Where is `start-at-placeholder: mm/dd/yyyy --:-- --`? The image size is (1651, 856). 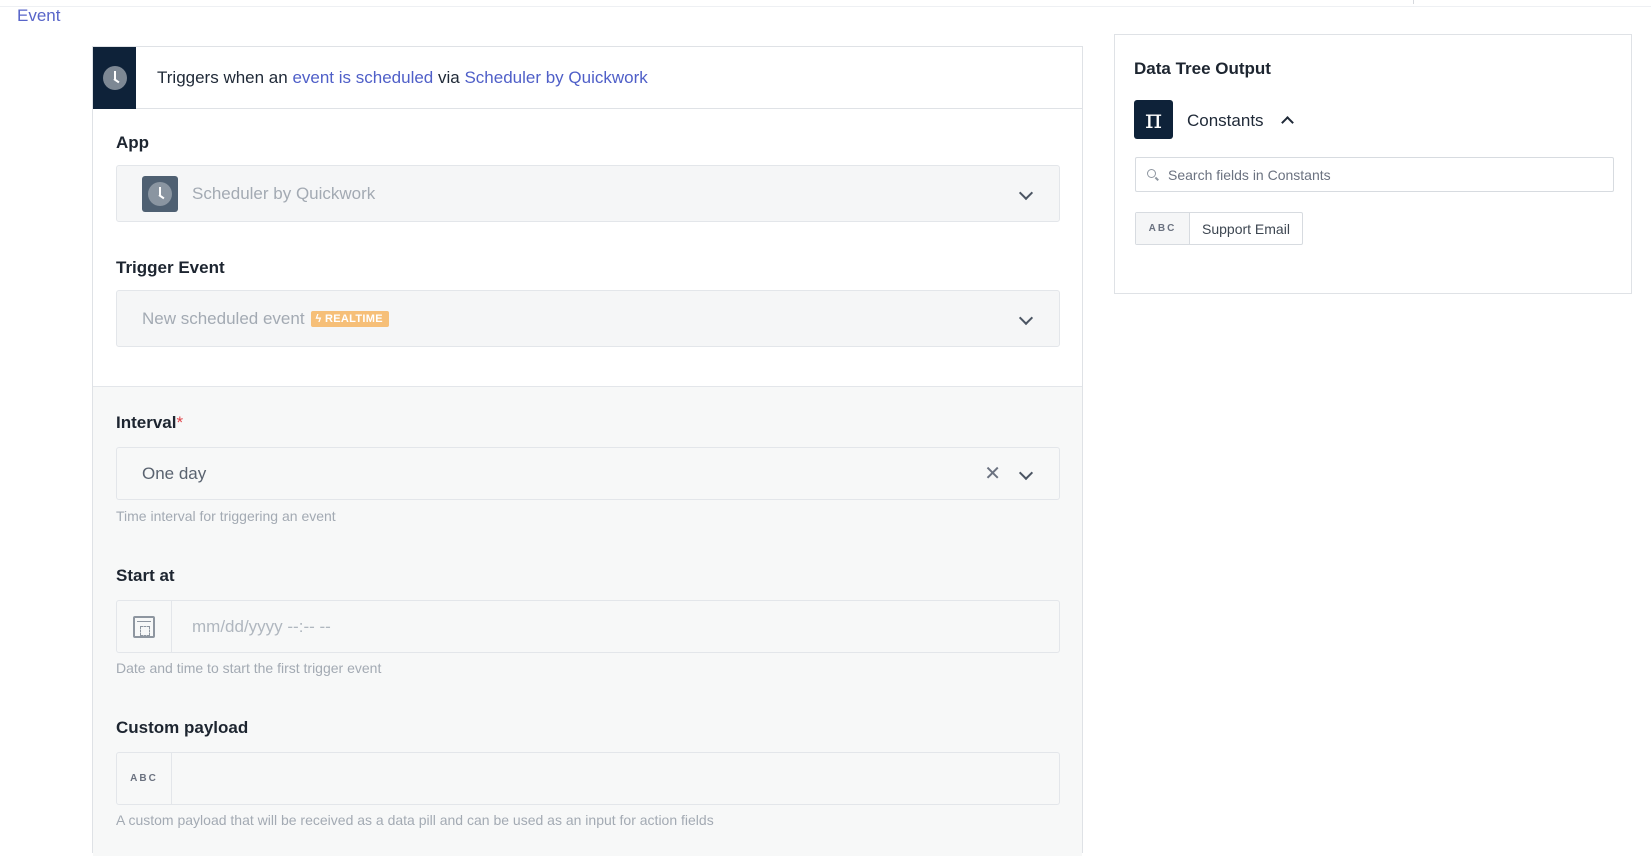
start-at-placeholder: mm/dd/yyyy --:-- -- is located at coordinates (261, 626).